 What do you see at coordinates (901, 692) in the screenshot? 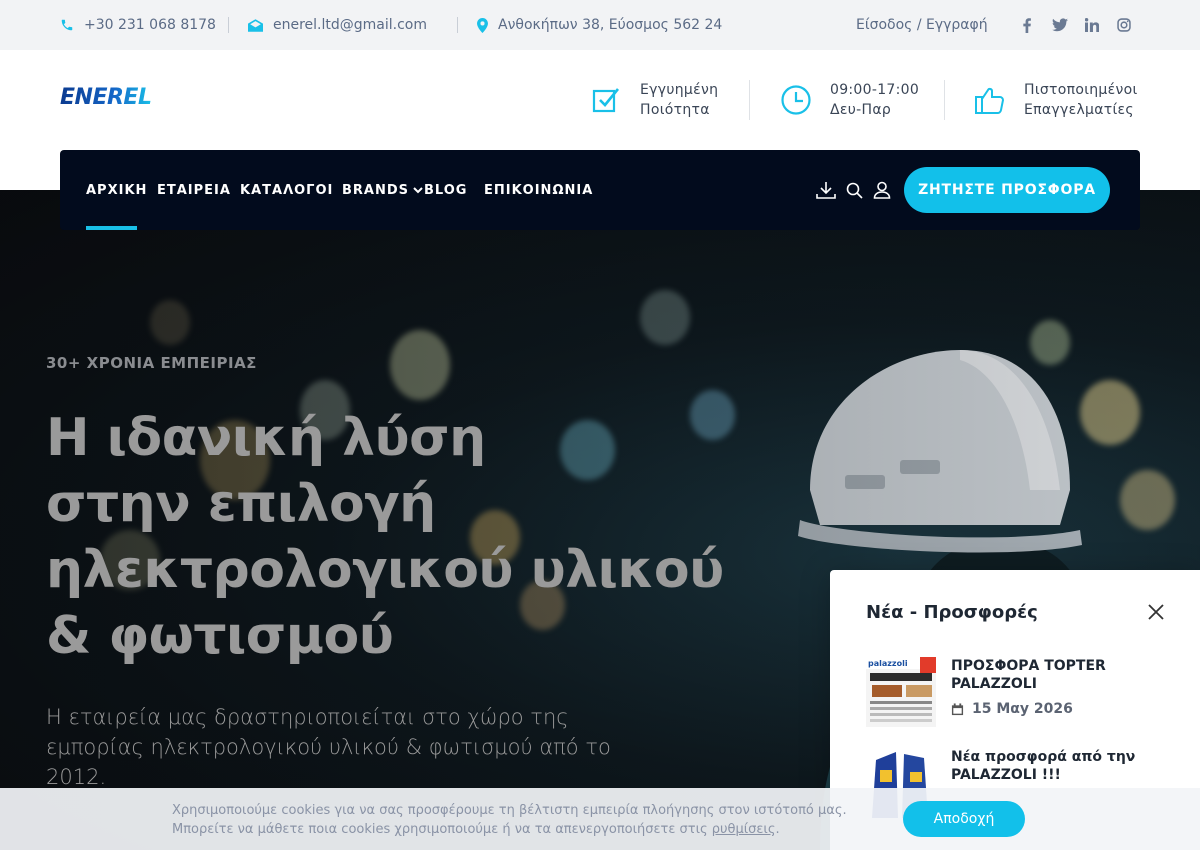
I see `offer-thumbnail: palazzoli` at bounding box center [901, 692].